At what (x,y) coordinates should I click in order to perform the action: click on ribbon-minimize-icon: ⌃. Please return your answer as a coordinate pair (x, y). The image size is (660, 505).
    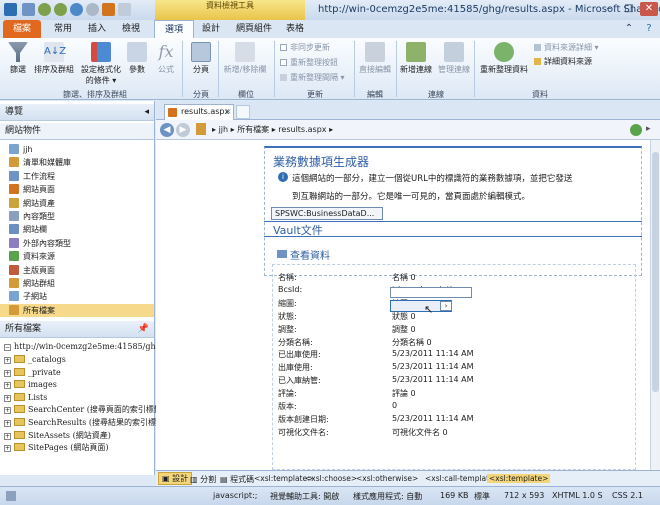
    Looking at the image, I should click on (629, 29).